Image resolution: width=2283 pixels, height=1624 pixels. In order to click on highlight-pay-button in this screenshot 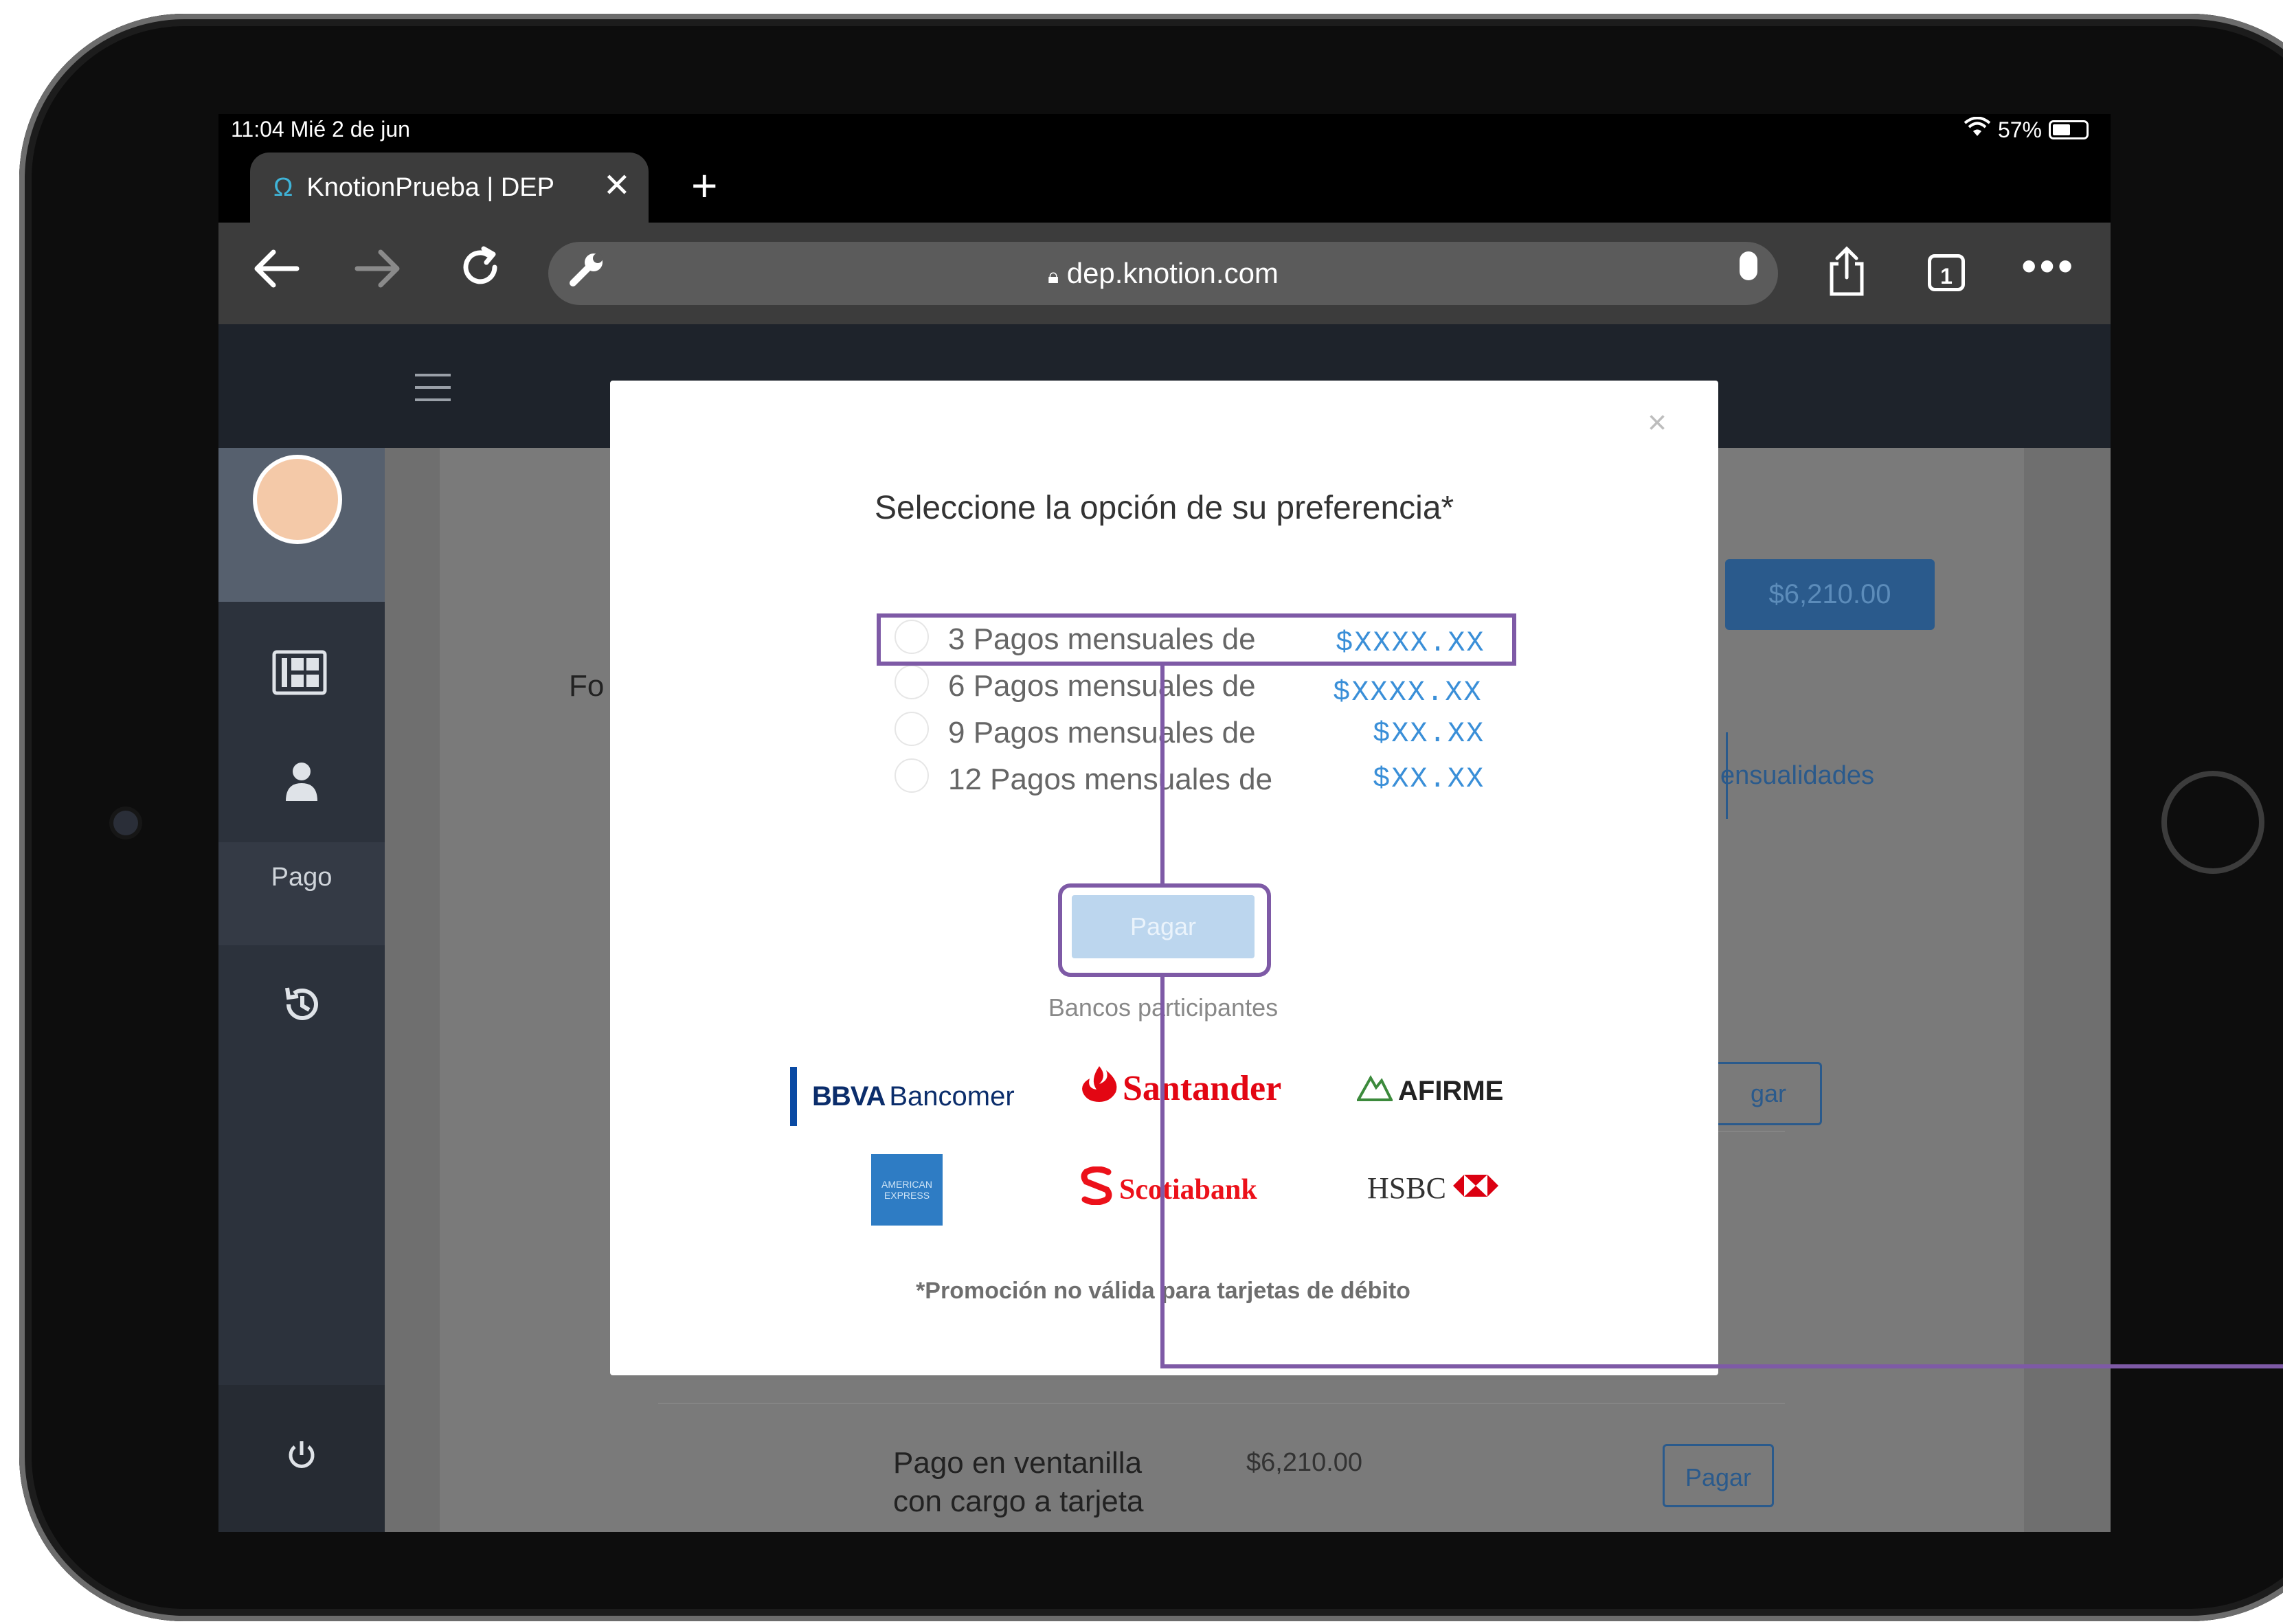, I will do `click(1164, 930)`.